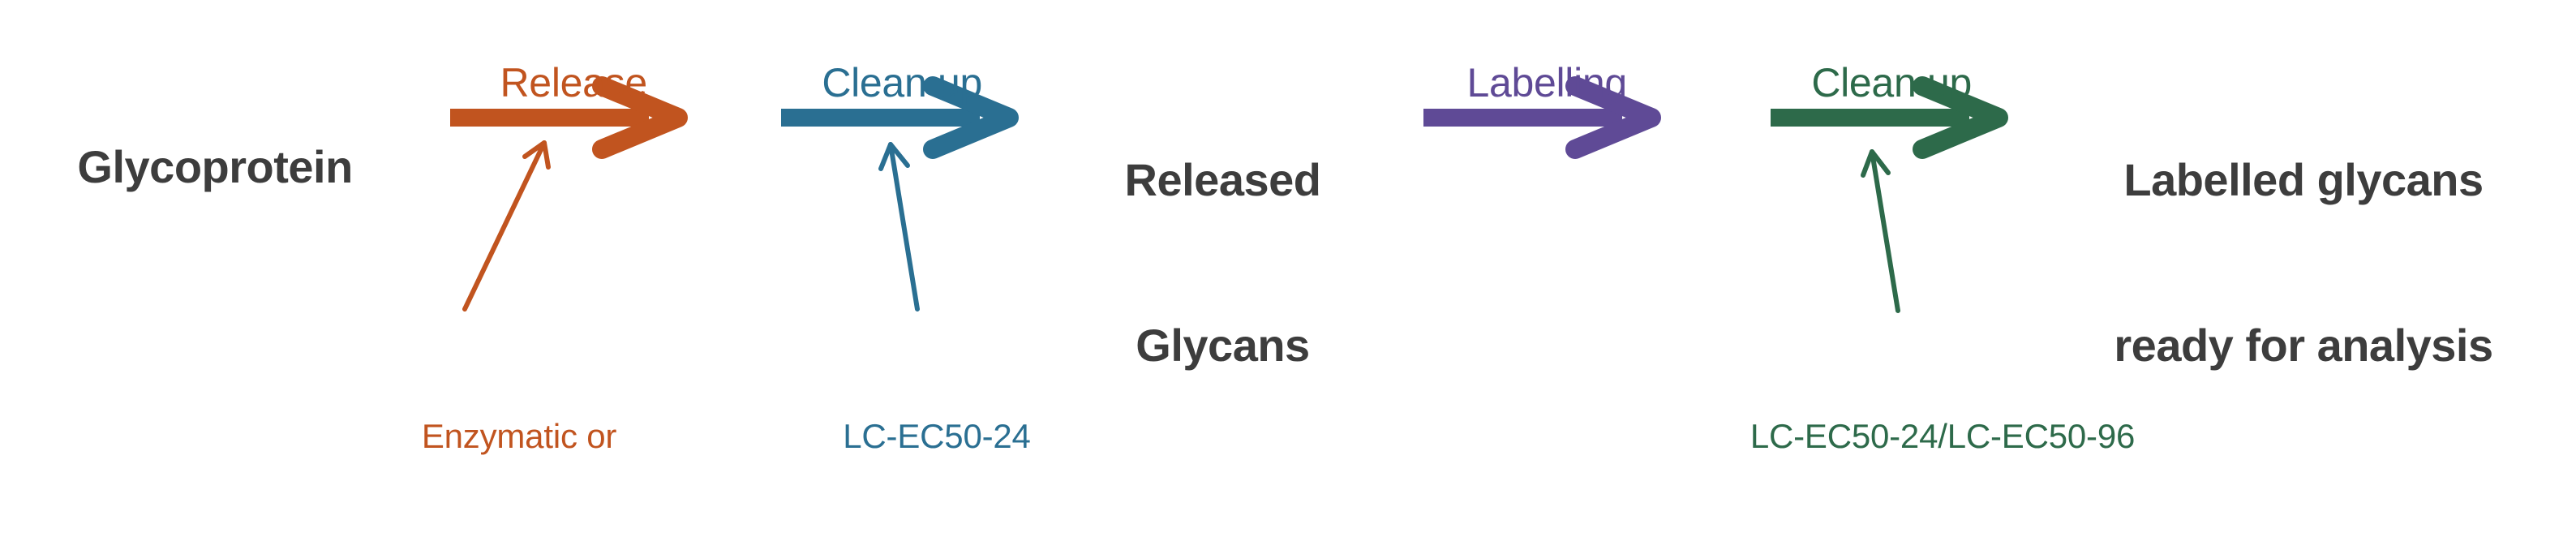 This screenshot has height=550, width=2576. I want to click on node-released-glycans-line1: Released, so click(1222, 179).